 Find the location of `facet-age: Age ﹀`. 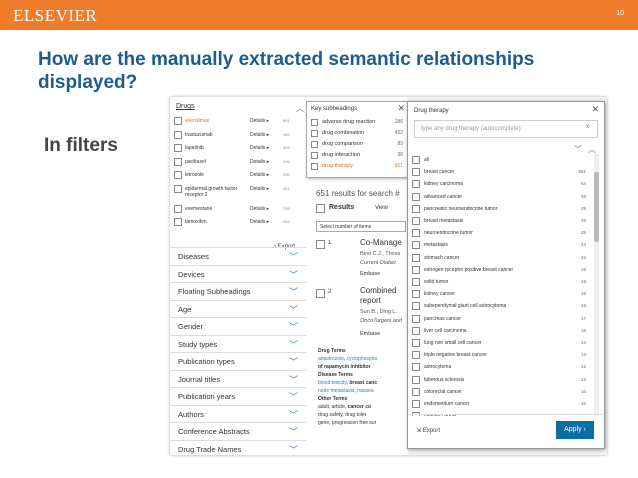

facet-age: Age ﹀ is located at coordinates (238, 308).